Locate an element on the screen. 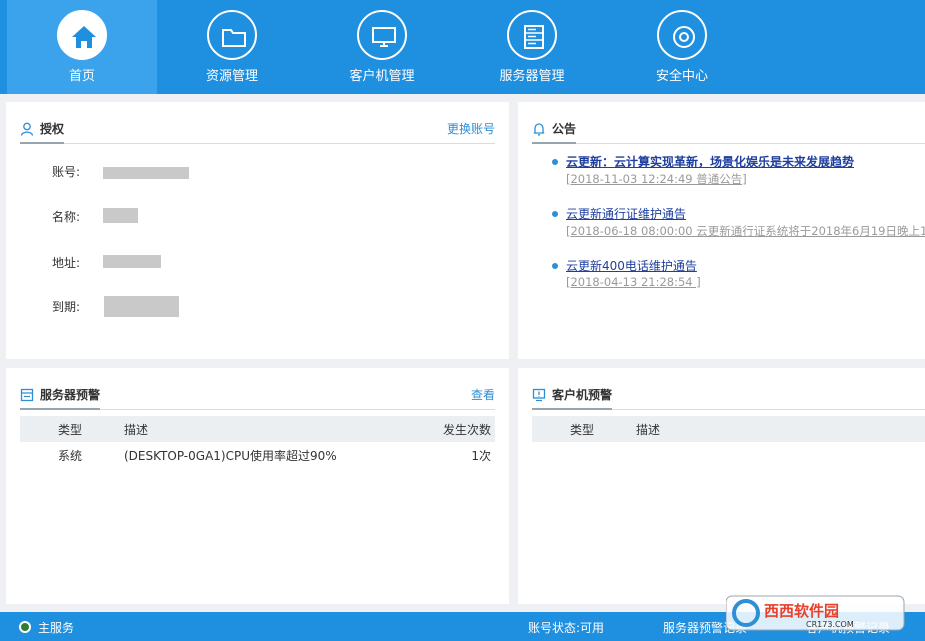  bell-icon is located at coordinates (539, 129).